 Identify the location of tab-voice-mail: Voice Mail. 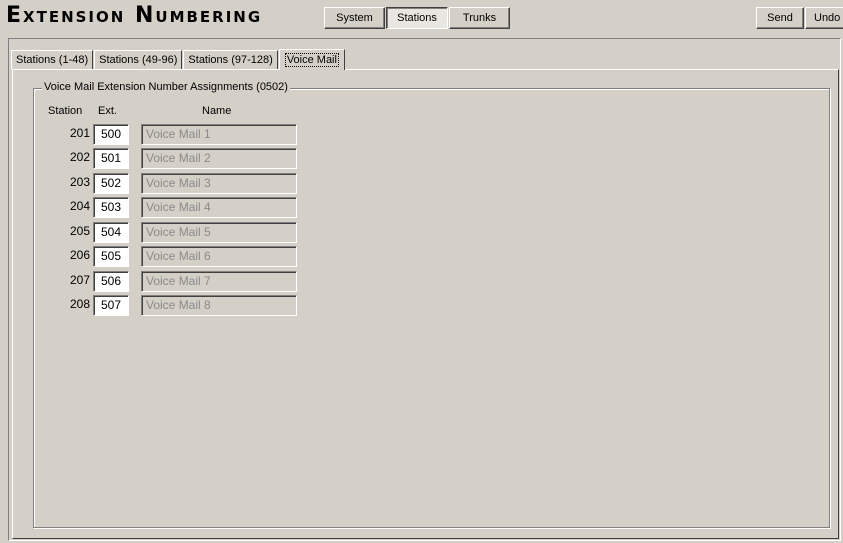
(311, 59).